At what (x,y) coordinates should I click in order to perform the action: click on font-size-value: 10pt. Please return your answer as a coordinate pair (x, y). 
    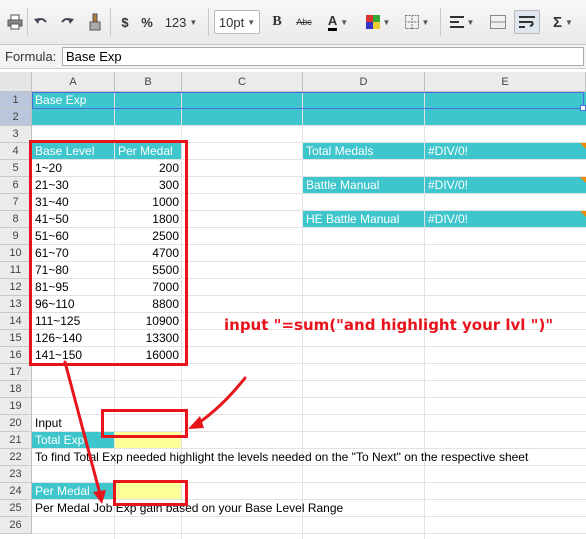
    Looking at the image, I should click on (231, 22).